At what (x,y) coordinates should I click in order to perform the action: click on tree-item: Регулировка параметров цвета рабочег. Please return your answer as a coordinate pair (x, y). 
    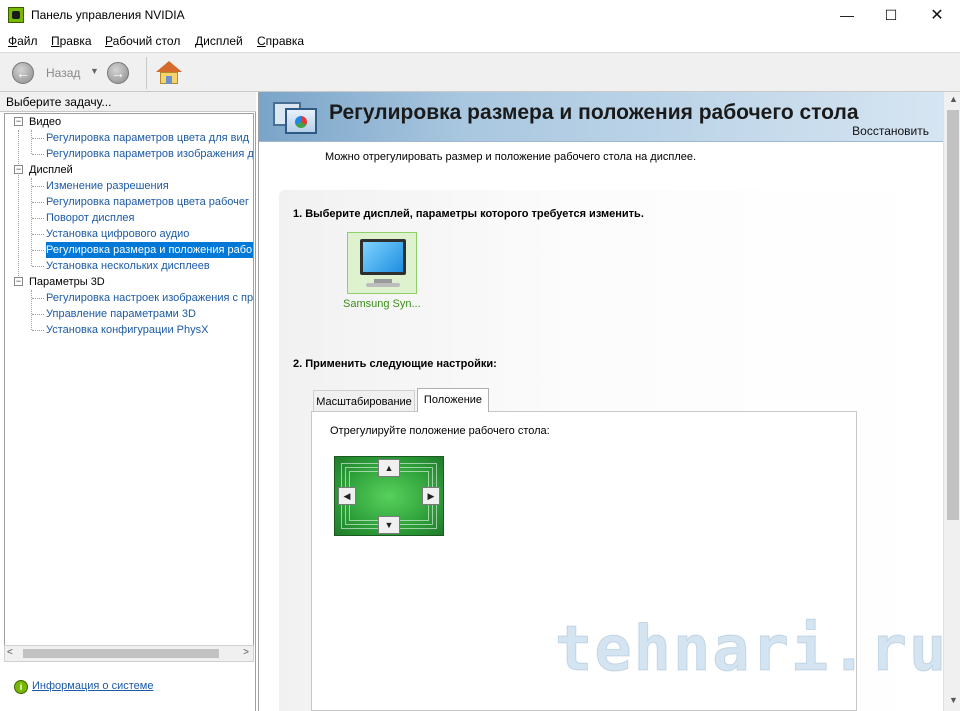
    Looking at the image, I should click on (129, 202).